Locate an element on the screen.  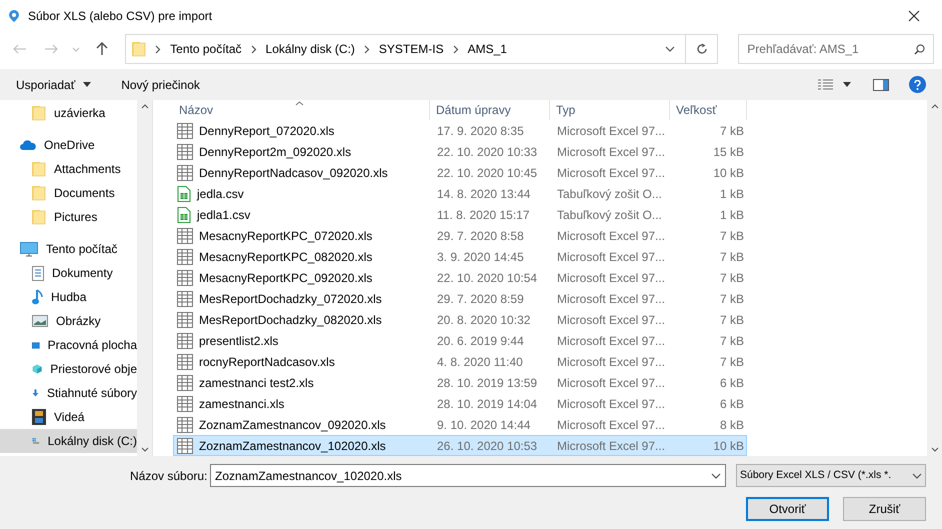
file-type-dropdown: Súbory Excel XLS / CSV (*.xls *. is located at coordinates (831, 475).